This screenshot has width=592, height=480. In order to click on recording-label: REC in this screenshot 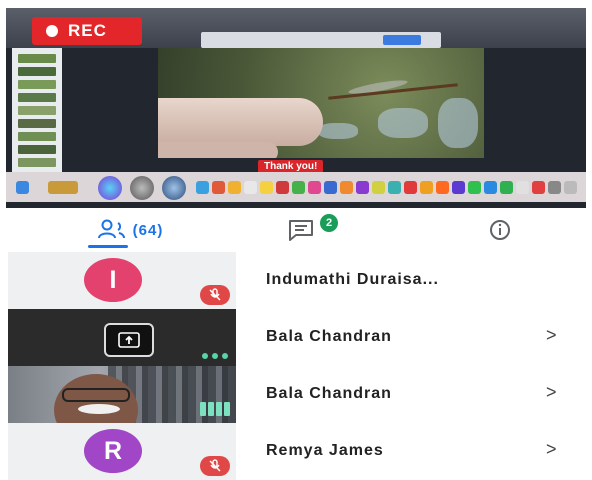, I will do `click(87, 30)`.